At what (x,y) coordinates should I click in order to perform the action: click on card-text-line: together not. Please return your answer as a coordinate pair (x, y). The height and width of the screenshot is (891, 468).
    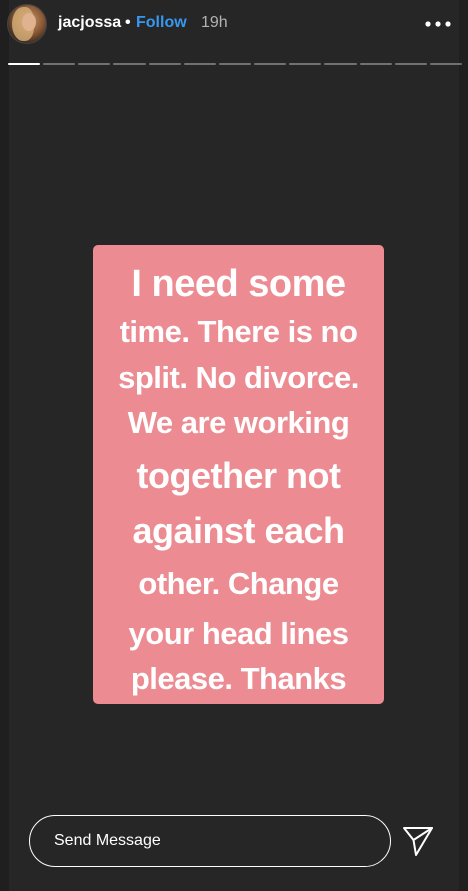
    Looking at the image, I should click on (238, 475).